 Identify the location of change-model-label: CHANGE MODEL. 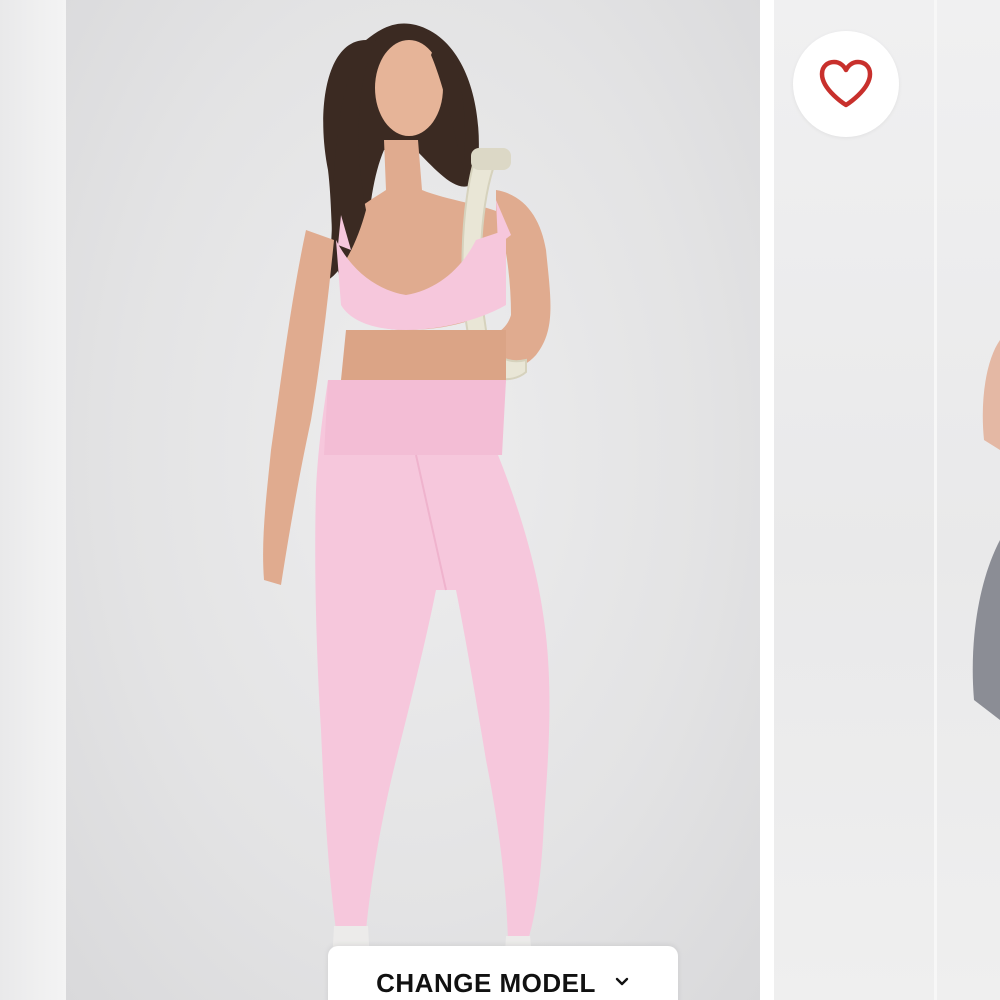
(486, 983).